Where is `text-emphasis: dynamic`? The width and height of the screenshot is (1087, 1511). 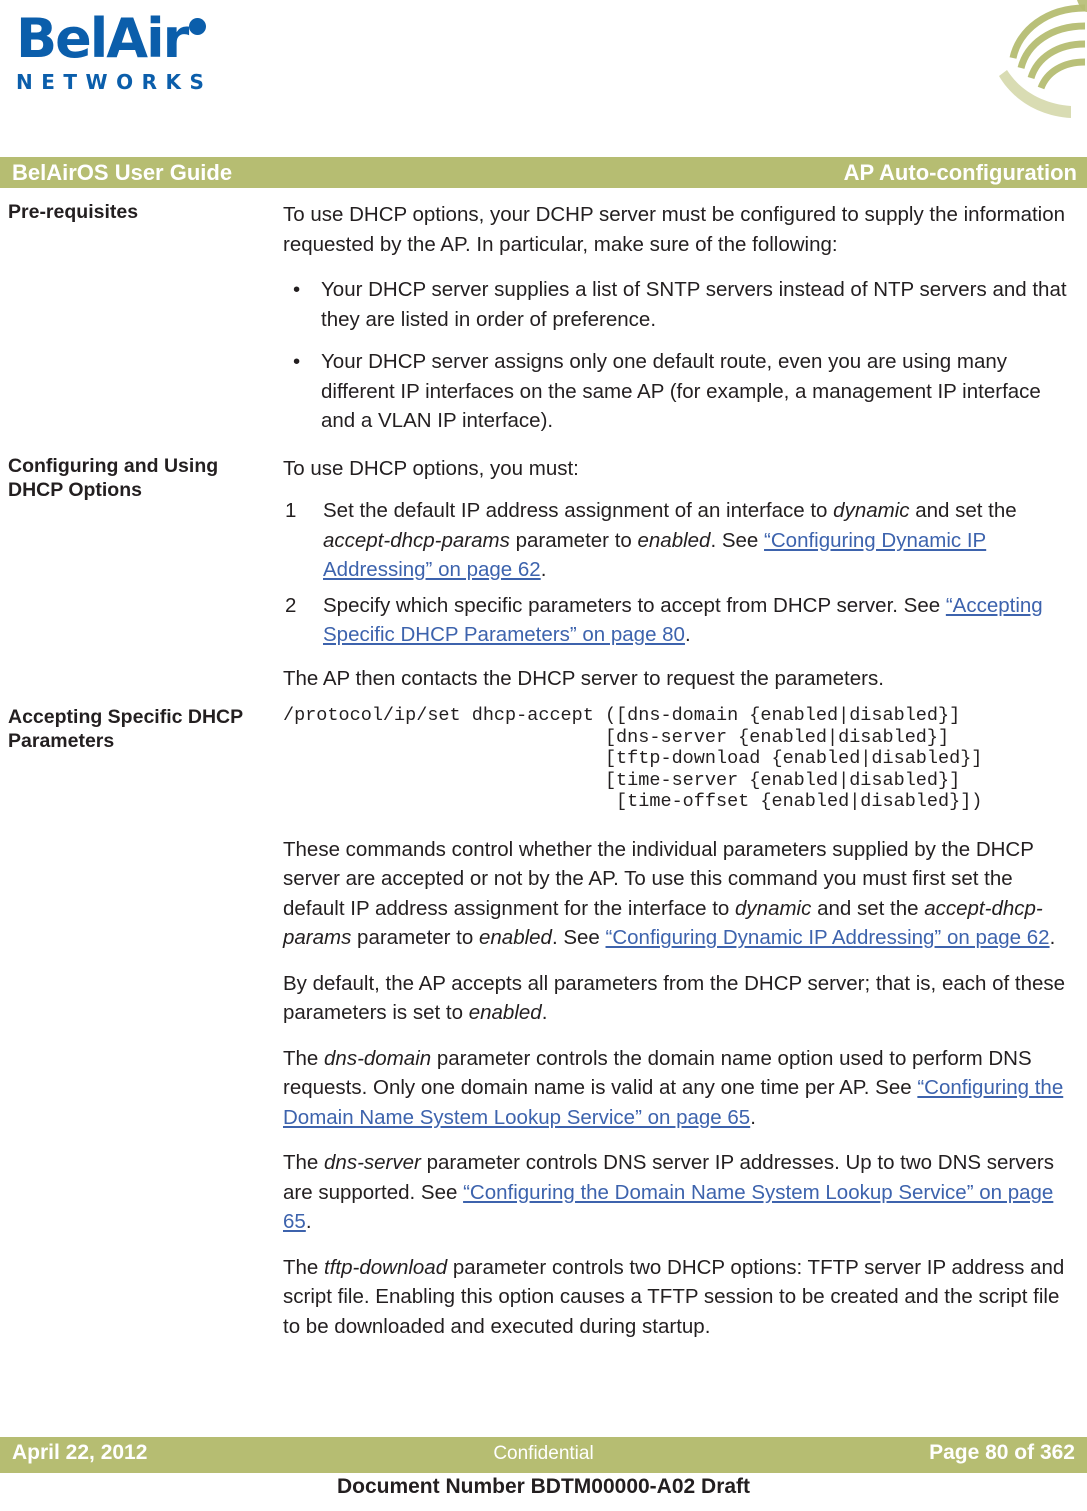
text-emphasis: dynamic is located at coordinates (773, 908).